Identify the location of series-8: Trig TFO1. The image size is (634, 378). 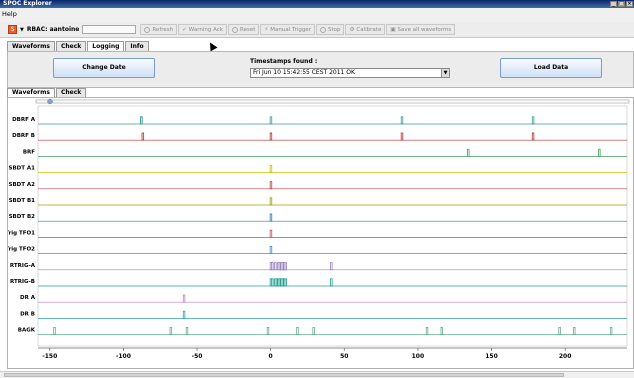
(316, 233).